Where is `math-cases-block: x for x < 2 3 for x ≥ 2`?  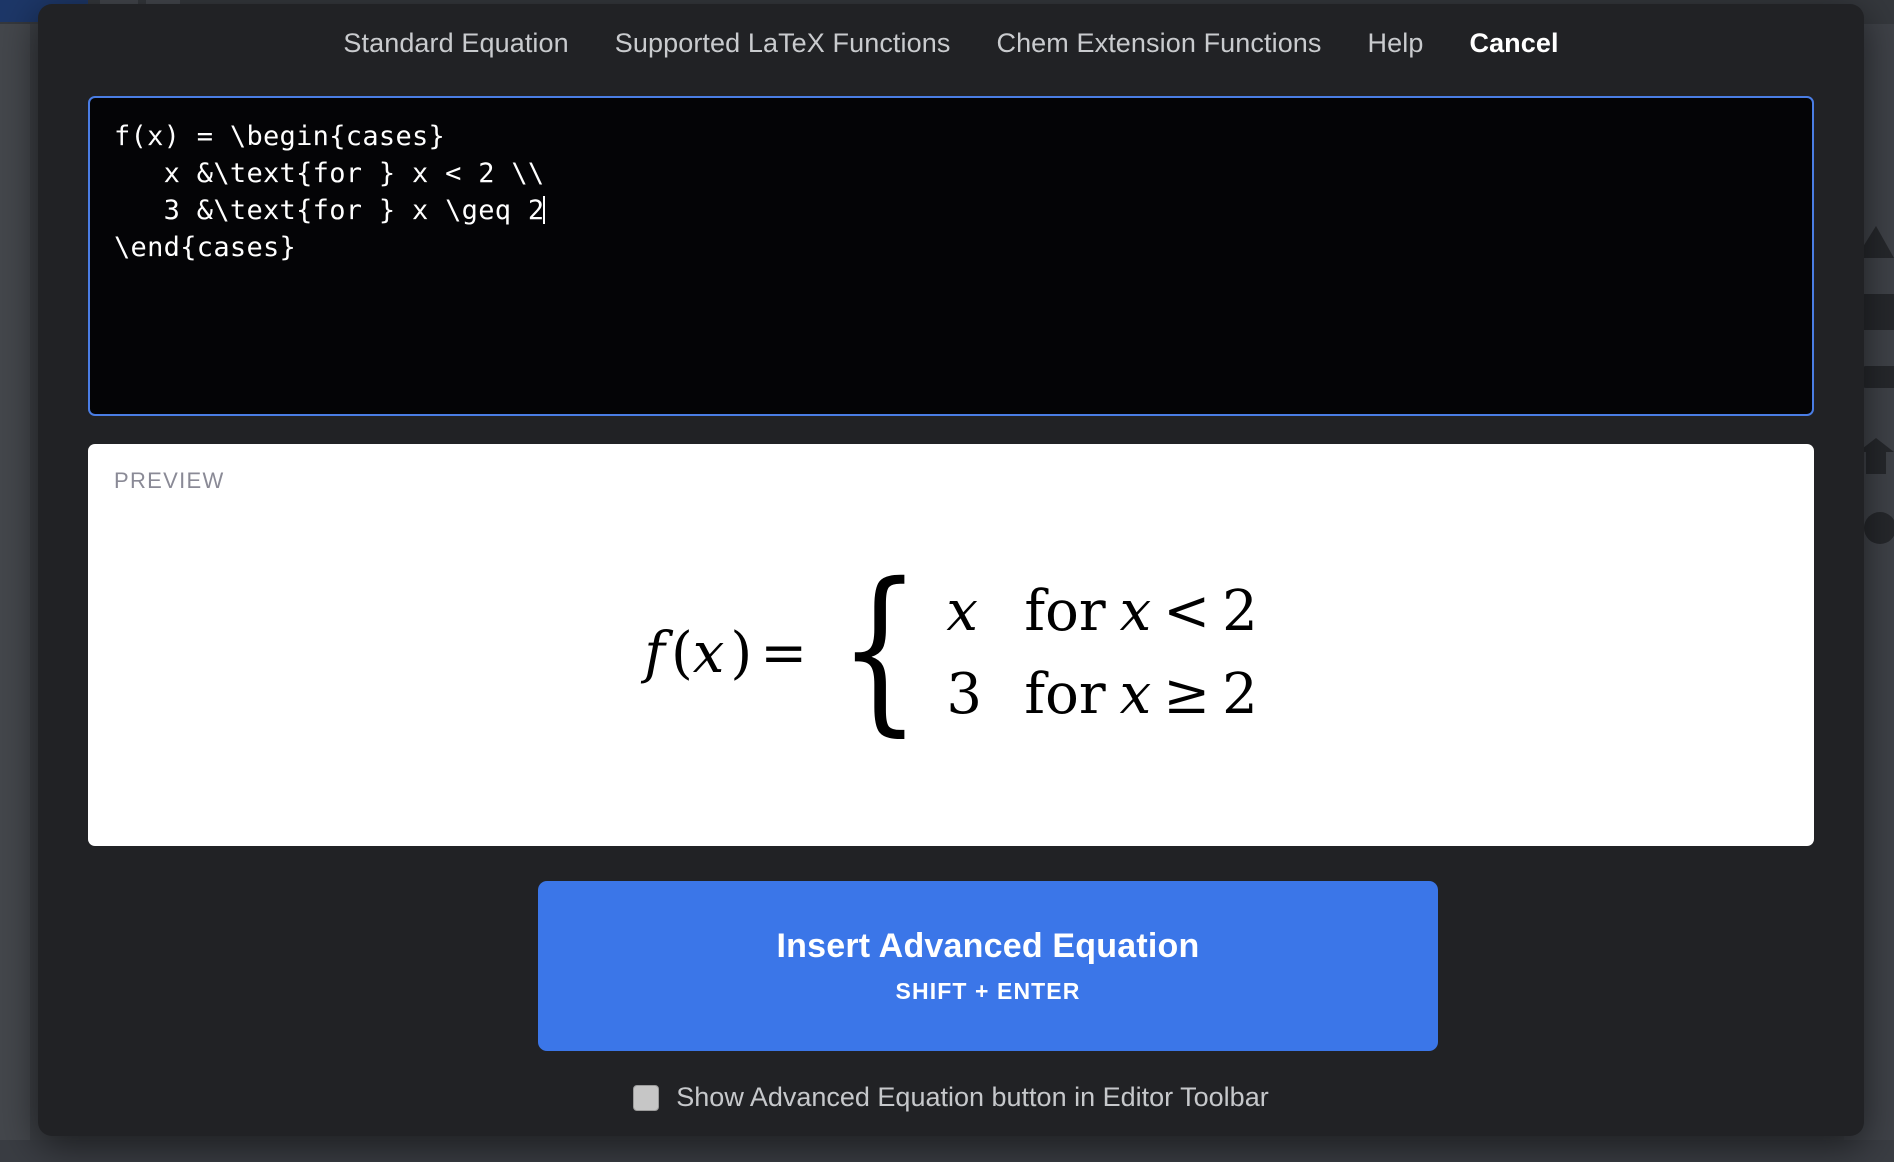
math-cases-block: x for x < 2 3 for x ≥ 2 is located at coordinates (1101, 653).